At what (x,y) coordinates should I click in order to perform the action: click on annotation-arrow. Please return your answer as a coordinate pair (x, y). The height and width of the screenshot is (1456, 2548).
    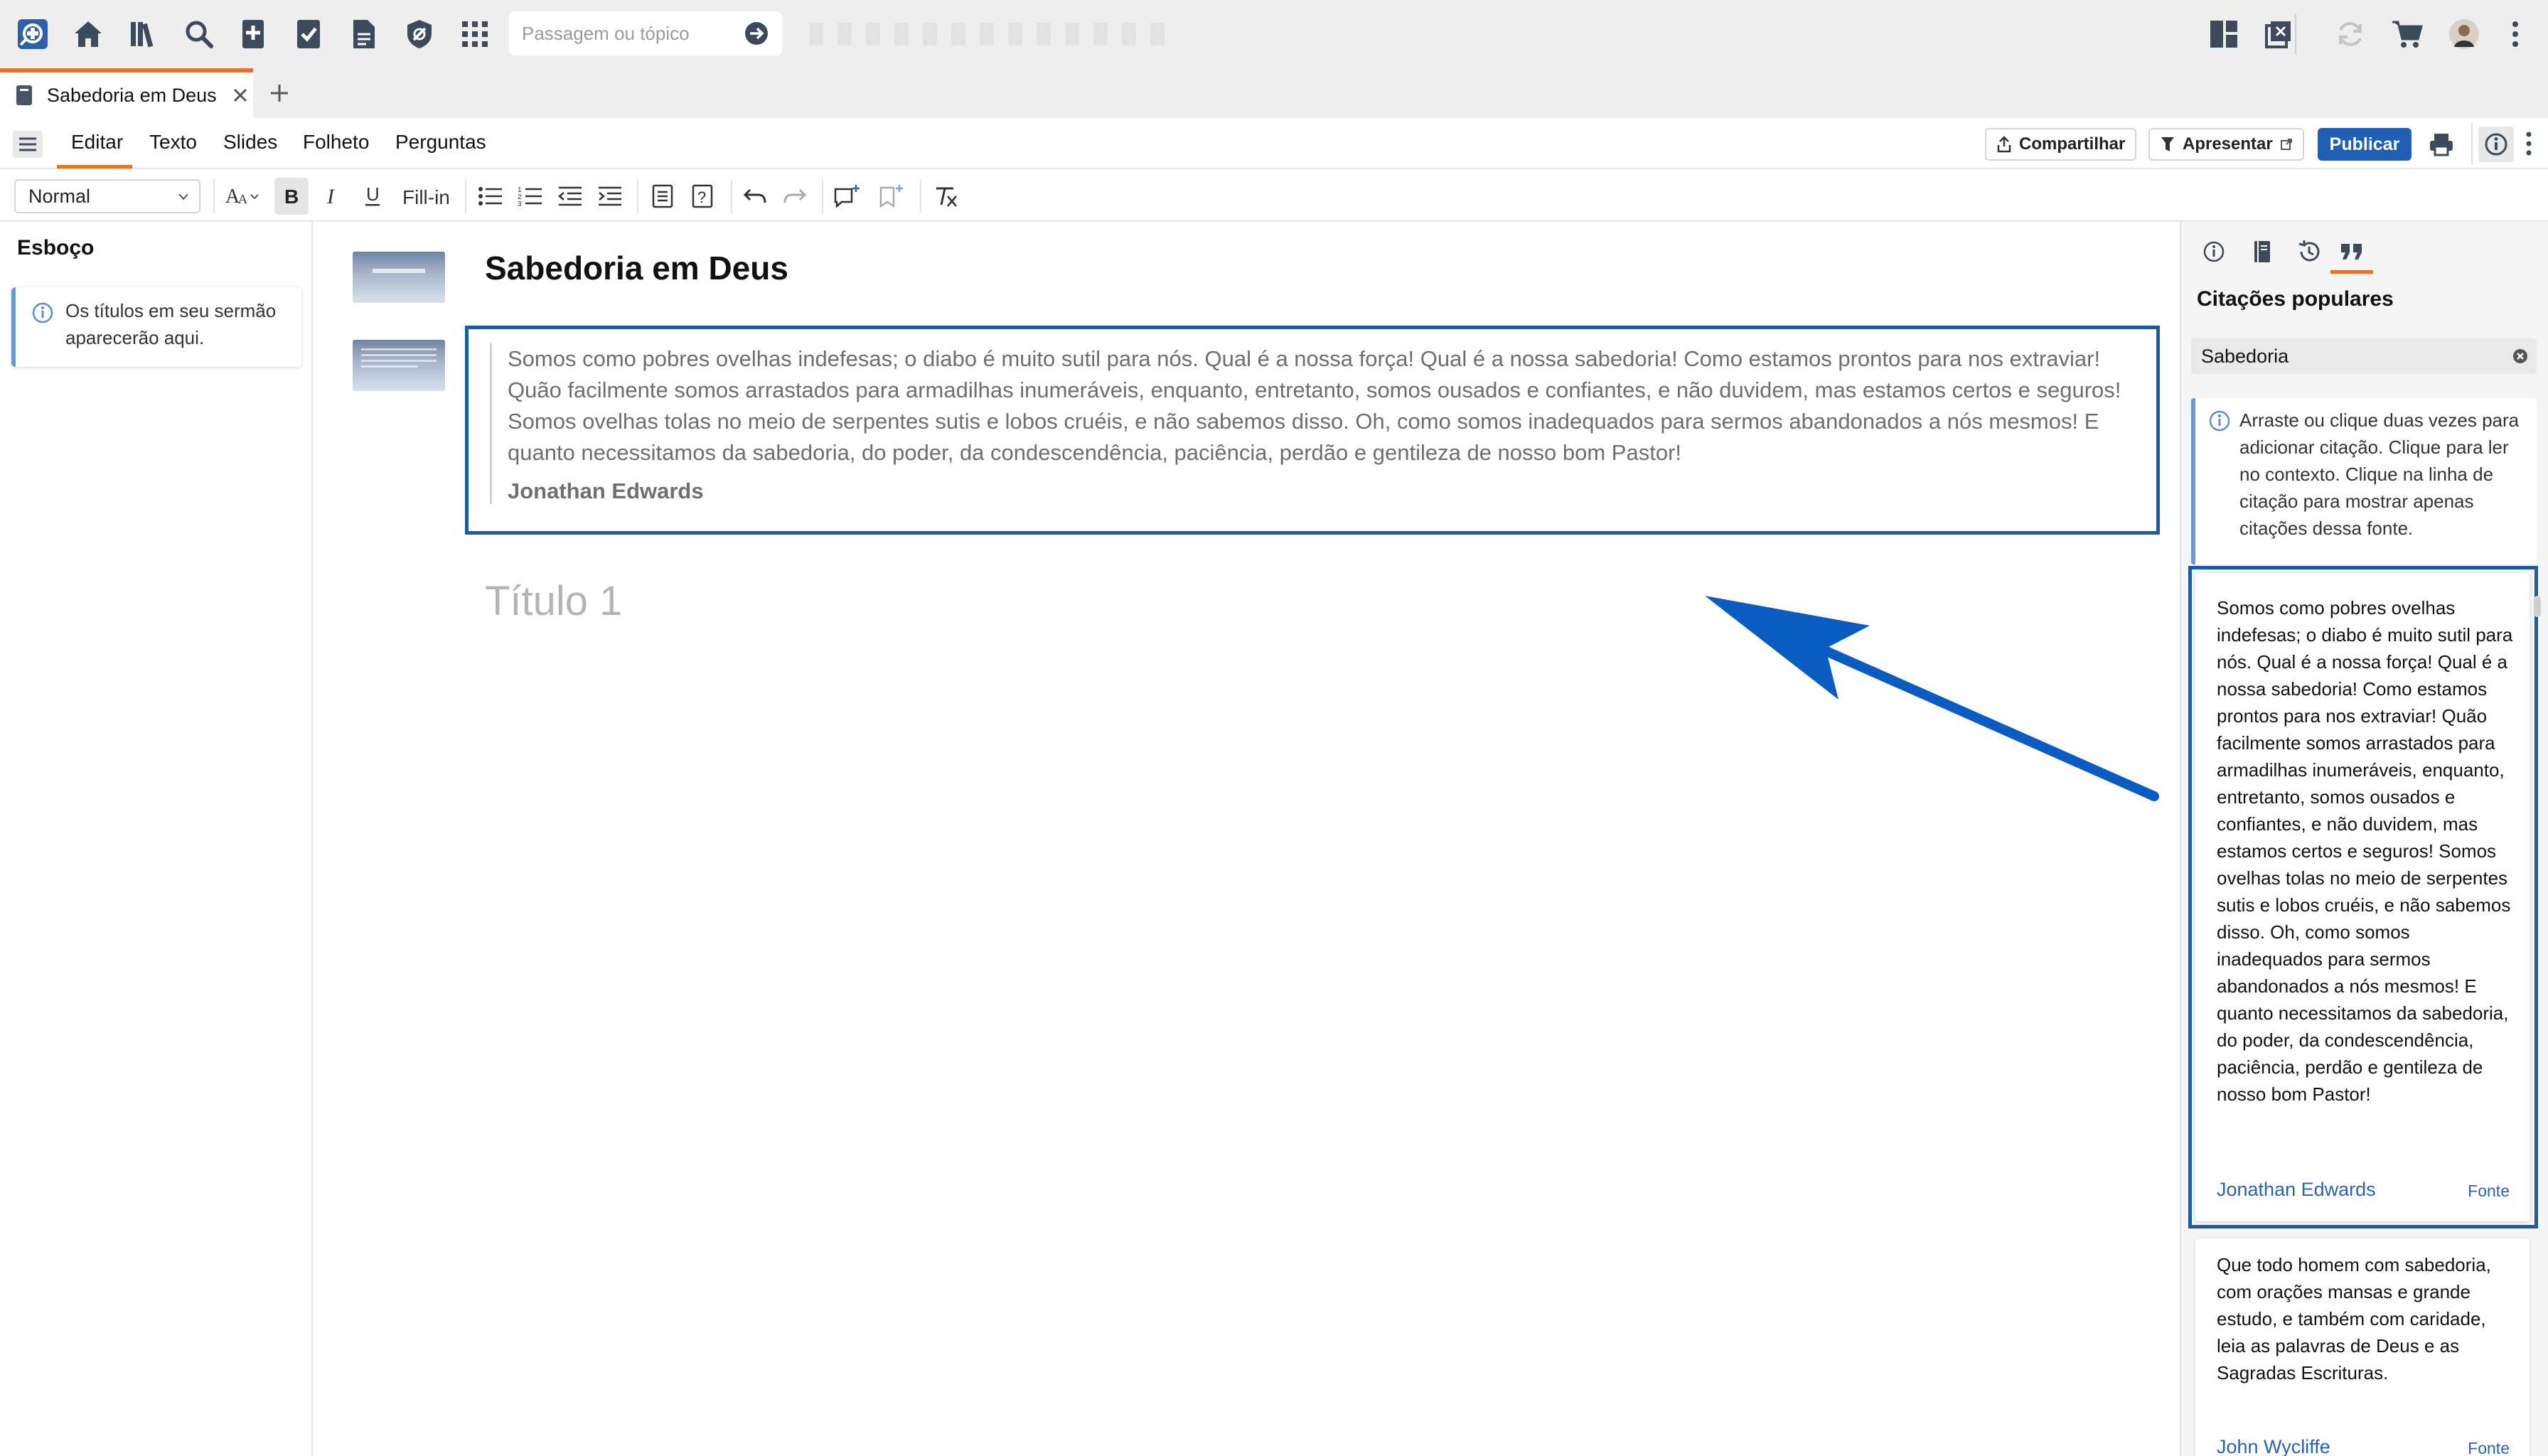
    Looking at the image, I should click on (1932, 698).